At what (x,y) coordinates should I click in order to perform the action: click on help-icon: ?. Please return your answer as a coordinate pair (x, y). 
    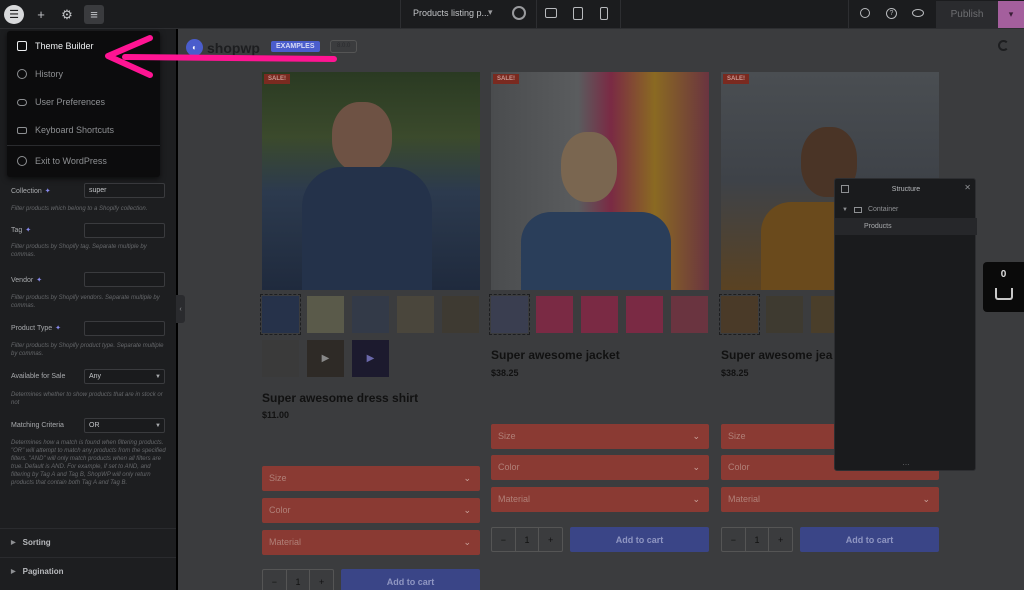
    Looking at the image, I should click on (891, 13).